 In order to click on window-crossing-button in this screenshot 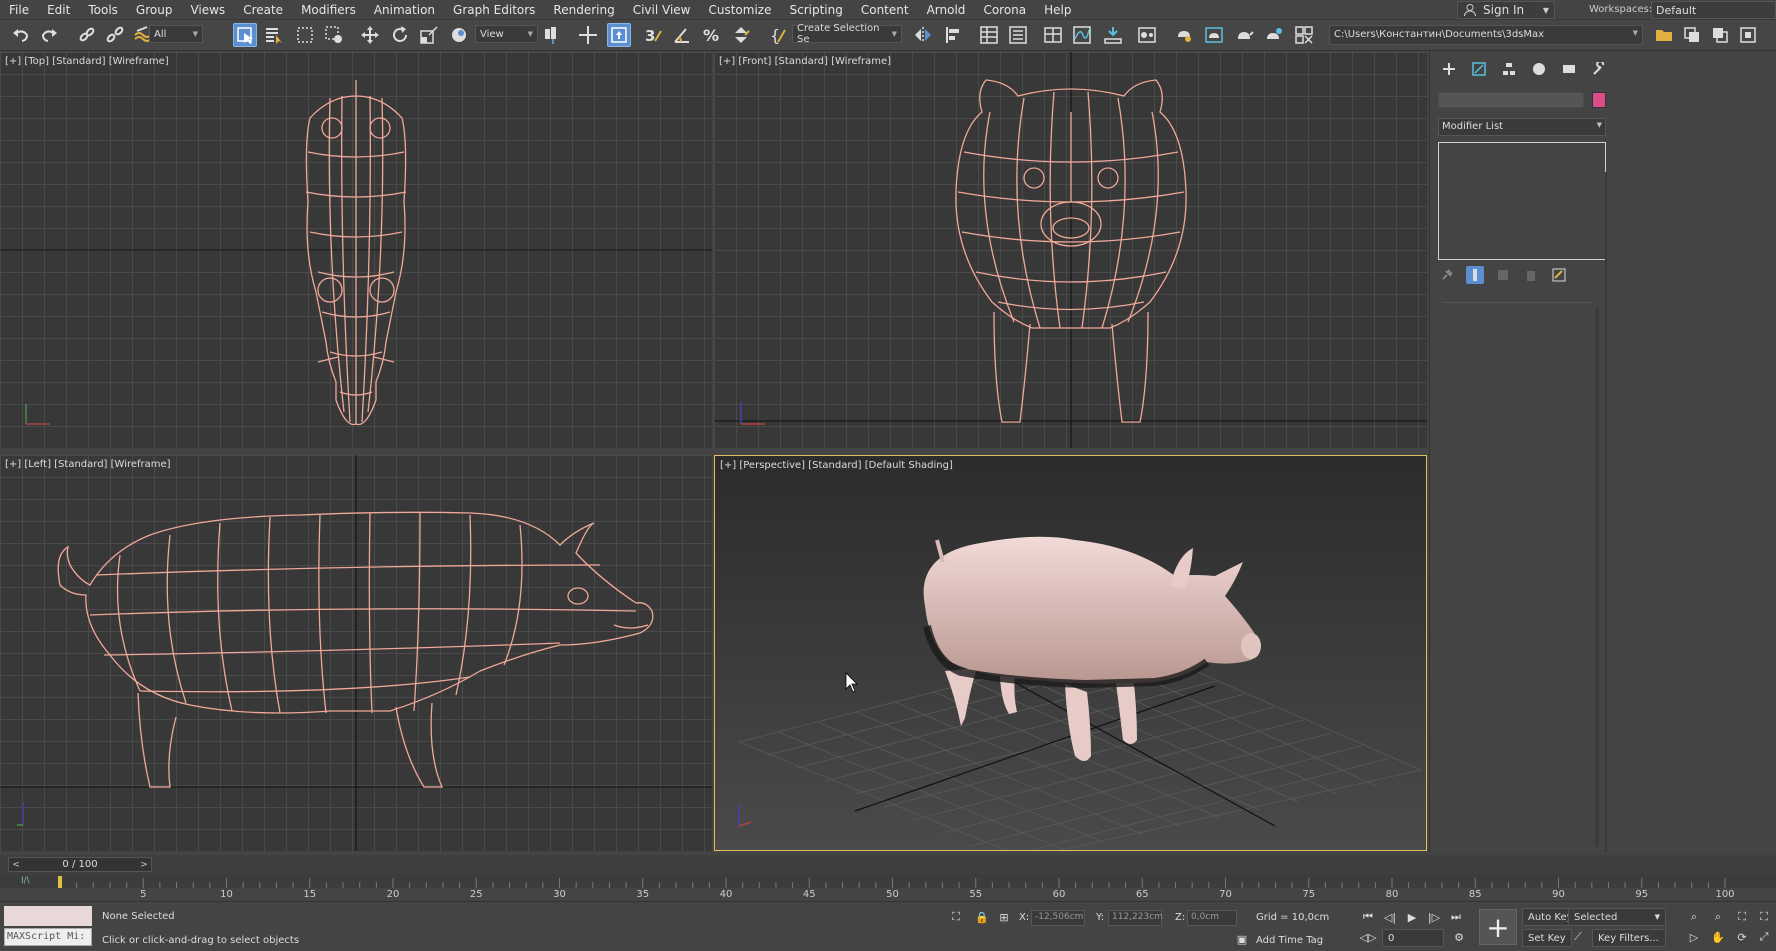, I will do `click(334, 35)`.